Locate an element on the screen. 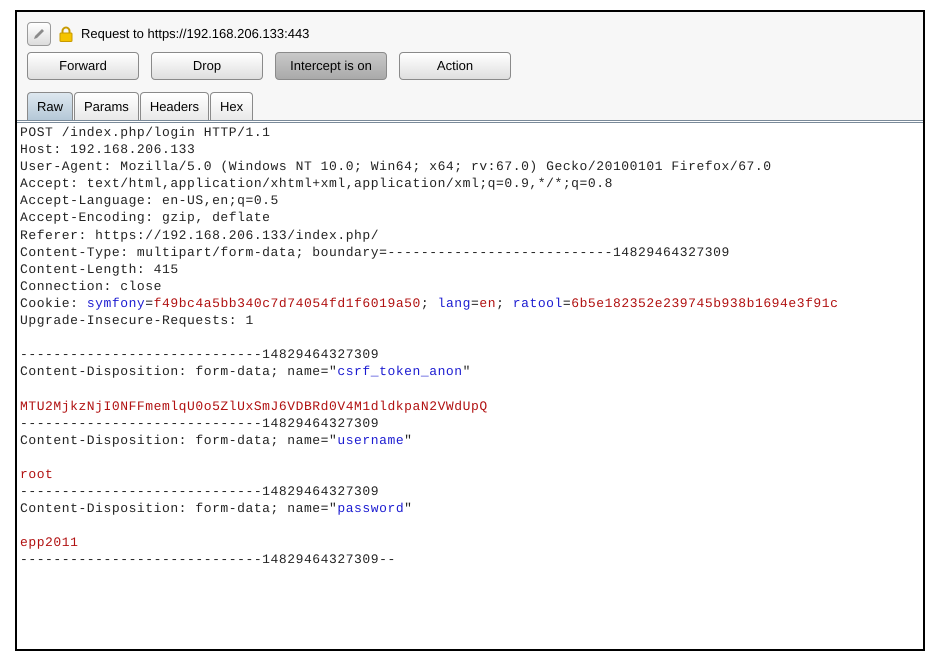  code-line: Content-Length: 415 is located at coordinates (99, 269).